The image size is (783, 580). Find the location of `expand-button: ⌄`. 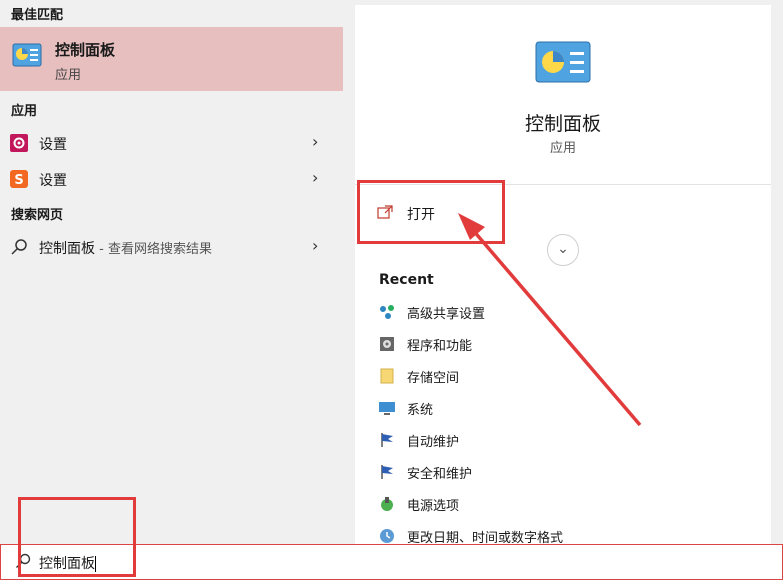

expand-button: ⌄ is located at coordinates (563, 250).